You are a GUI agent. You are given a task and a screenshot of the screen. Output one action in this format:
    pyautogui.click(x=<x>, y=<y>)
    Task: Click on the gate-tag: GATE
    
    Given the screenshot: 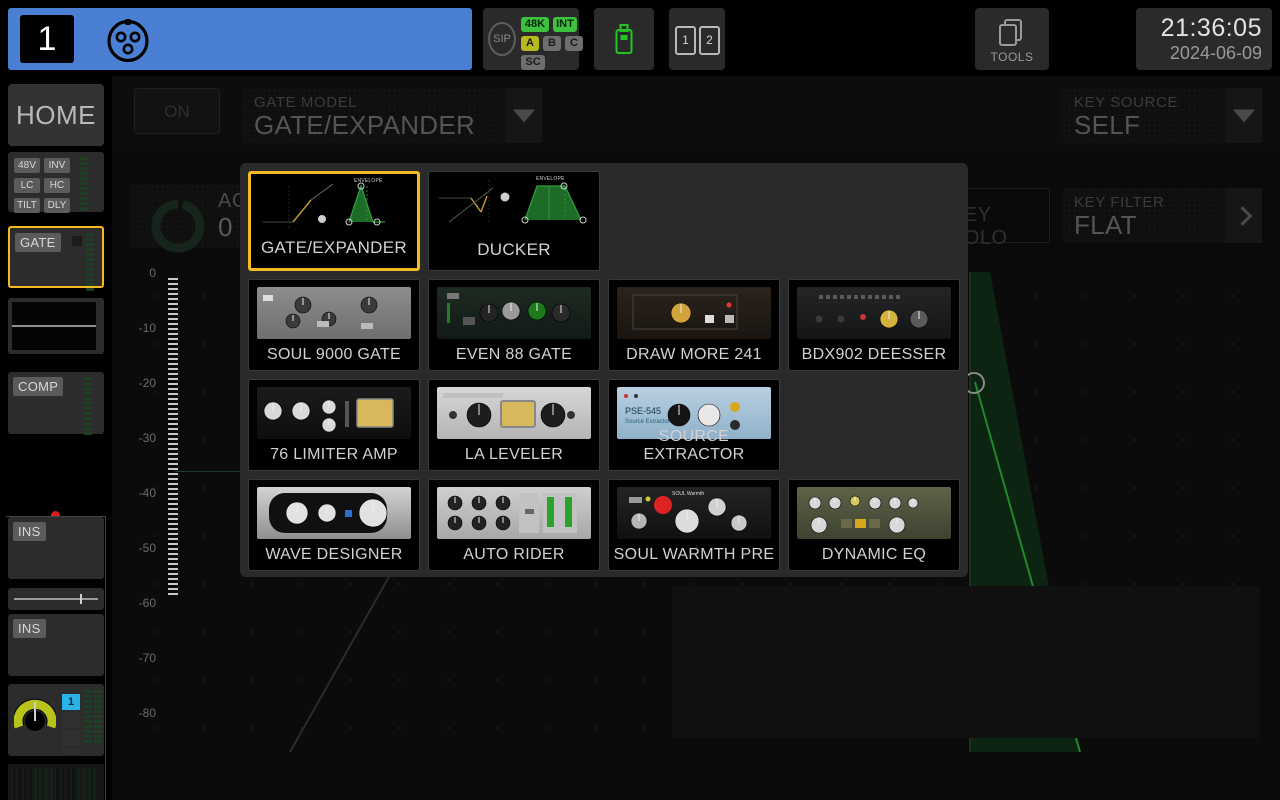 What is the action you would take?
    pyautogui.click(x=38, y=242)
    